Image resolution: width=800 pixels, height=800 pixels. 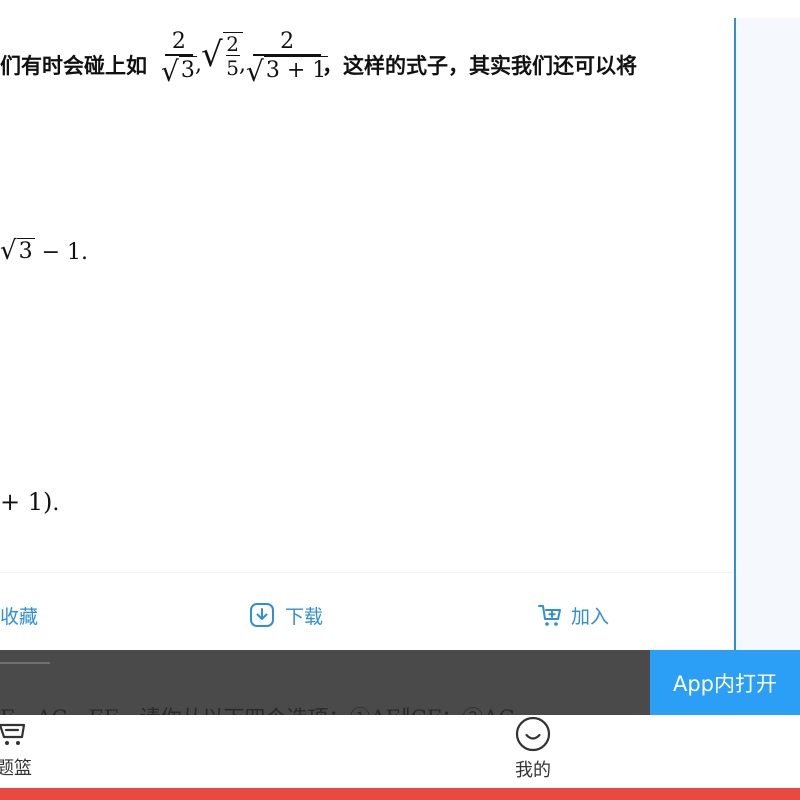 I want to click on expression-period: ., so click(x=56, y=503).